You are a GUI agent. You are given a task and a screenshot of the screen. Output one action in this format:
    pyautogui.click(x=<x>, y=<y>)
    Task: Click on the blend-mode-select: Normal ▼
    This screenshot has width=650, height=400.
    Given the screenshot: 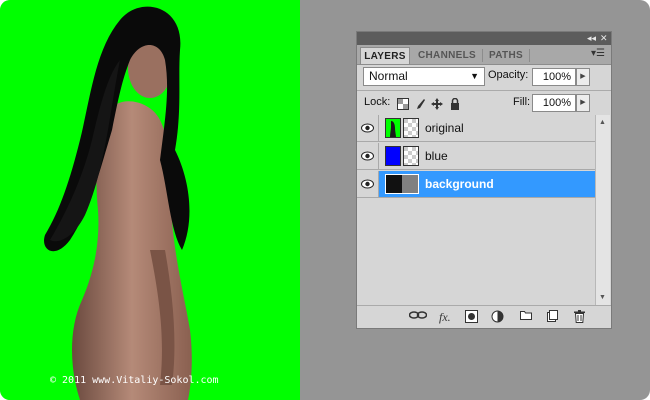 What is the action you would take?
    pyautogui.click(x=424, y=76)
    